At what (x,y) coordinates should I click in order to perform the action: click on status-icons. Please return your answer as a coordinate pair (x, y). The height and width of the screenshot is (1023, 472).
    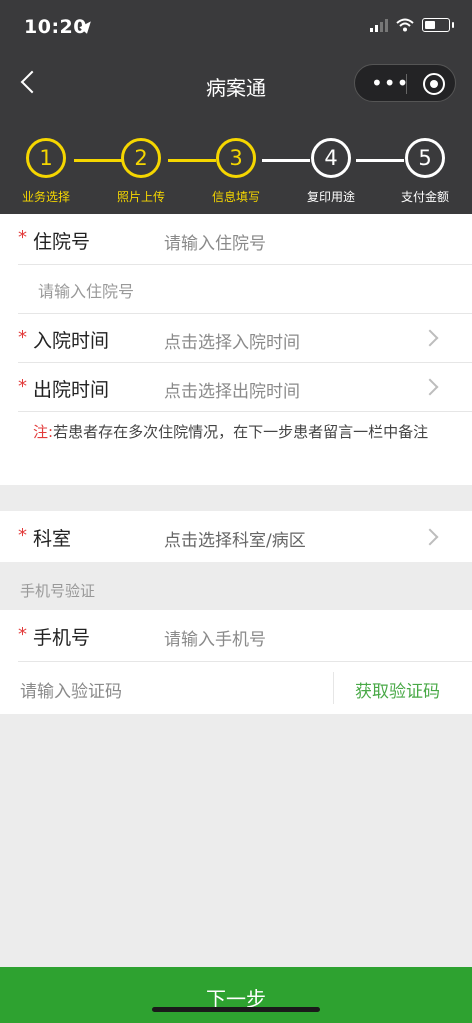
    Looking at the image, I should click on (412, 25).